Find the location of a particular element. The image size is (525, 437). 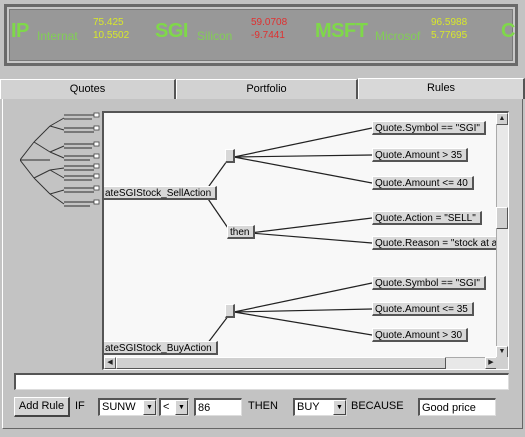

ticker-change: 10.5502 is located at coordinates (111, 35).